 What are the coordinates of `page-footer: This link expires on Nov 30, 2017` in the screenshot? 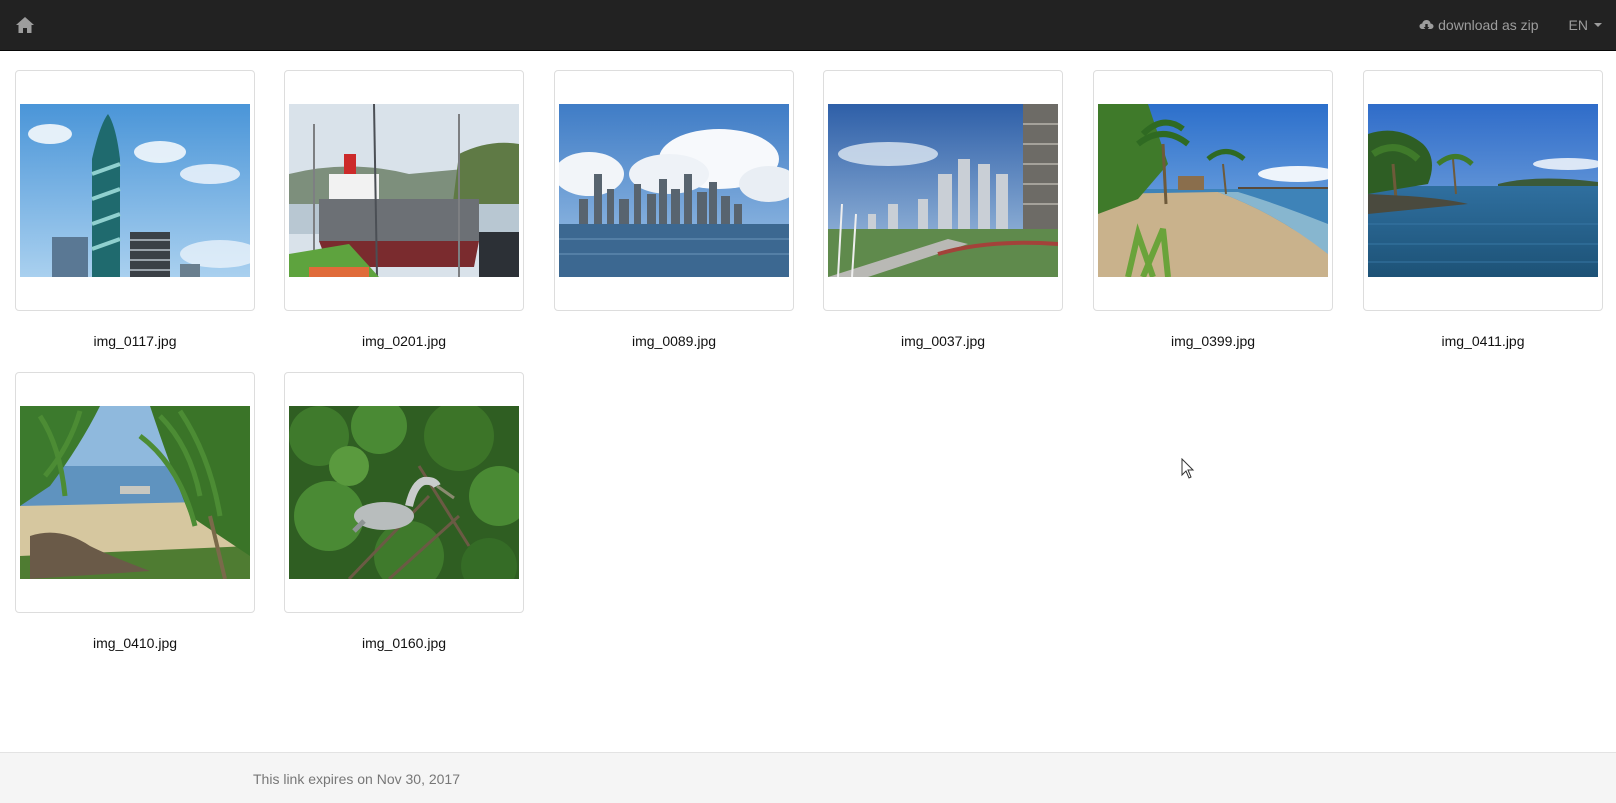 It's located at (808, 777).